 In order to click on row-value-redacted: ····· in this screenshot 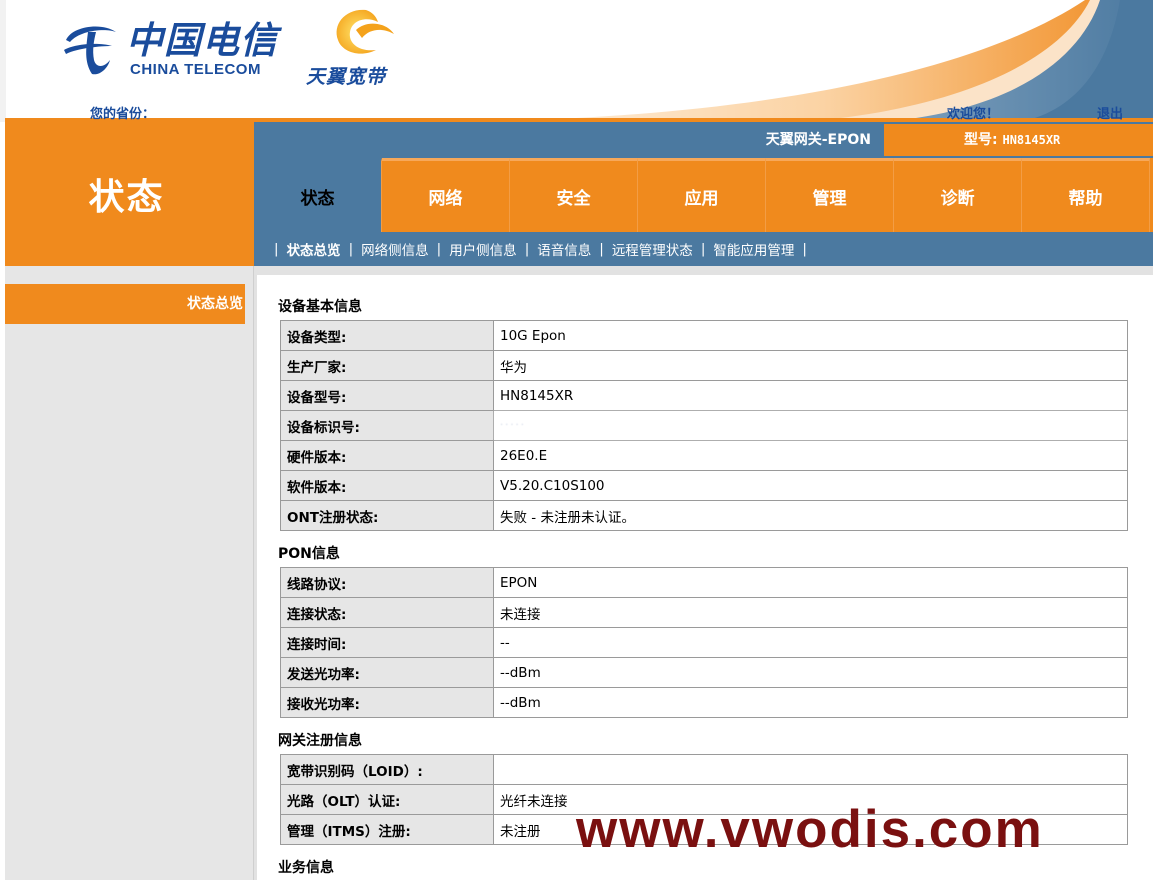, I will do `click(810, 425)`.